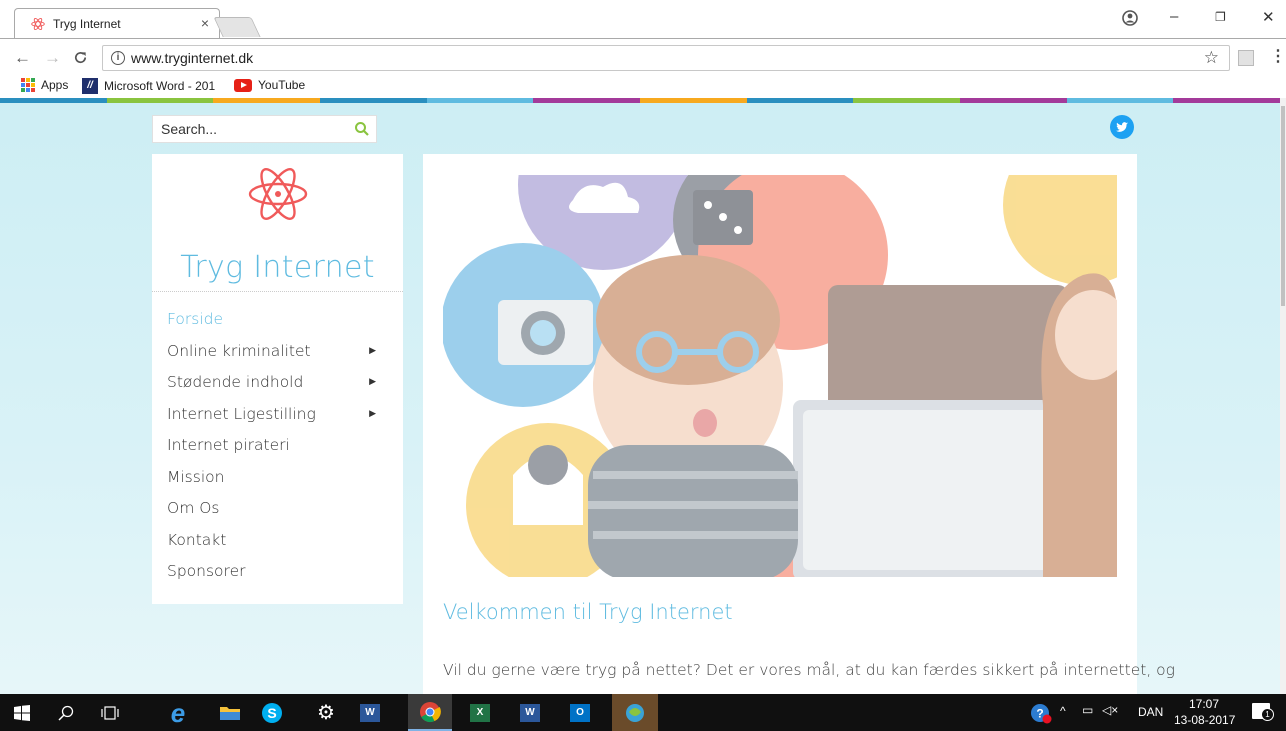 The width and height of the screenshot is (1286, 731). Describe the element at coordinates (237, 27) in the screenshot. I see `new-tab-button` at that location.